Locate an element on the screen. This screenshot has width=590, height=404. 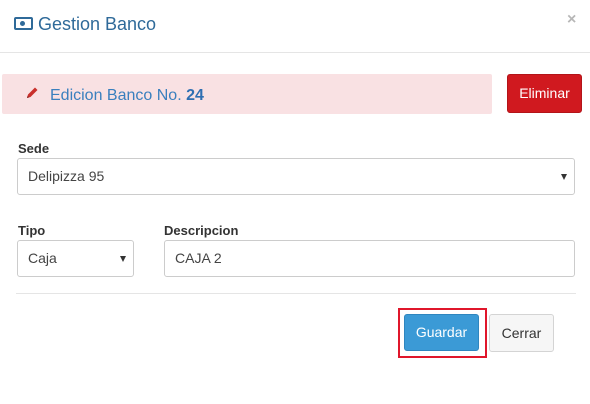
bank-number: 24 is located at coordinates (195, 95).